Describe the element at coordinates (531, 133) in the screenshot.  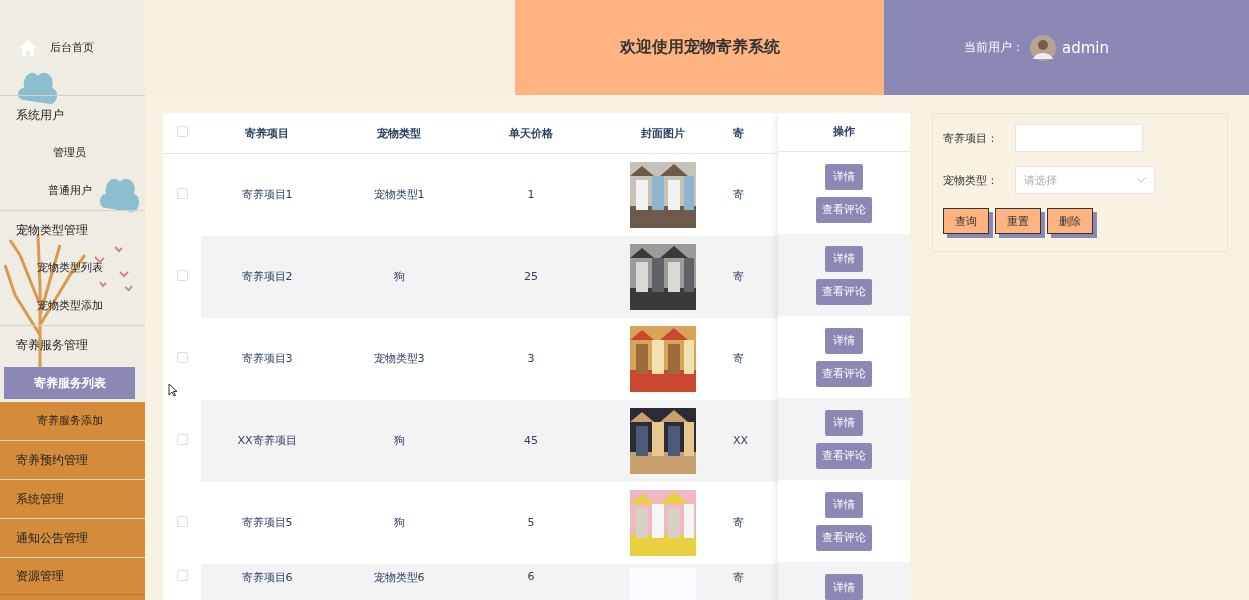
I see `column-header: 单天价格` at that location.